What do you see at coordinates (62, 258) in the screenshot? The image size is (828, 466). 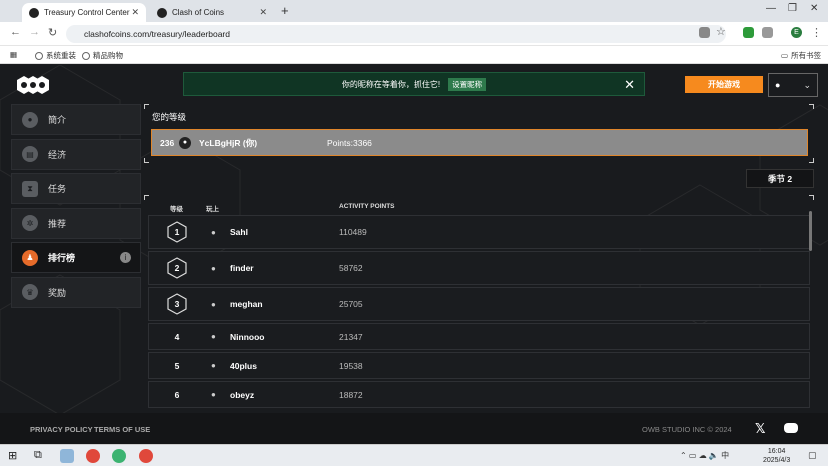 I see `sidebar-item-label: 排行榜` at bounding box center [62, 258].